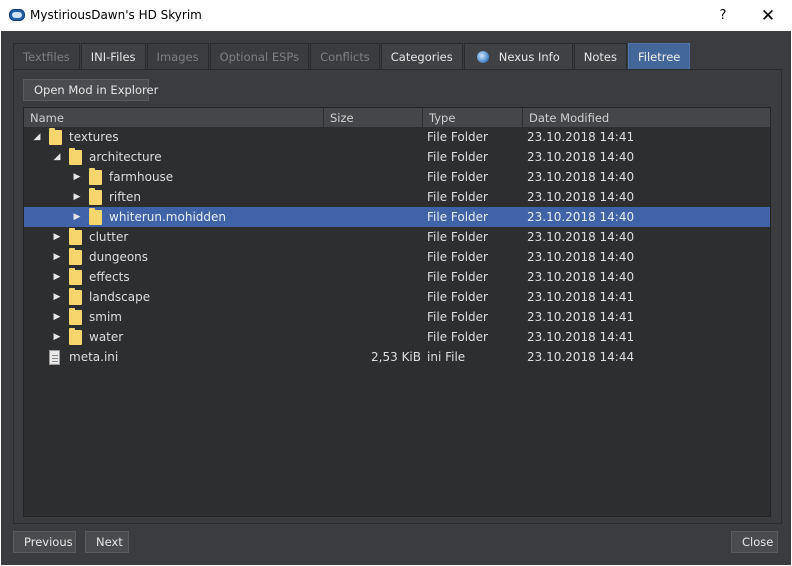 The width and height of the screenshot is (792, 566). Describe the element at coordinates (373, 117) in the screenshot. I see `column-header-size: Size` at that location.